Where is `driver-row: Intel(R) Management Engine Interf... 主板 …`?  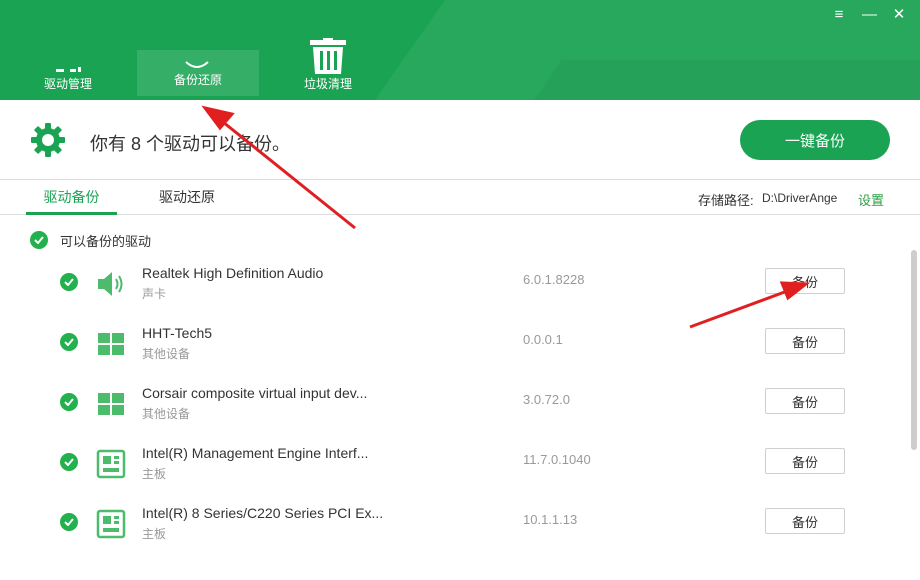 driver-row: Intel(R) Management Engine Interf... 主板 … is located at coordinates (452, 473).